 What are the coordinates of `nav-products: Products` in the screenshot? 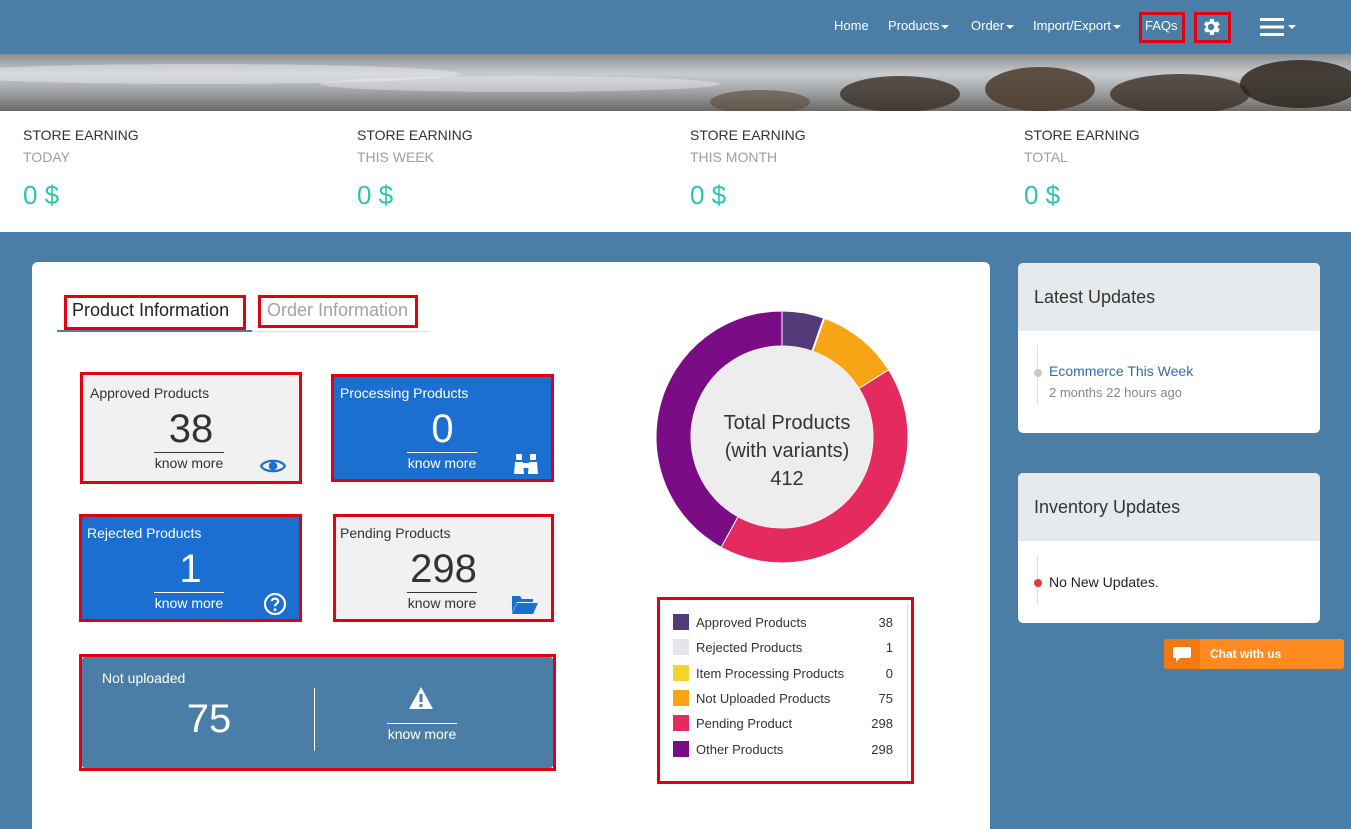 It's located at (919, 25).